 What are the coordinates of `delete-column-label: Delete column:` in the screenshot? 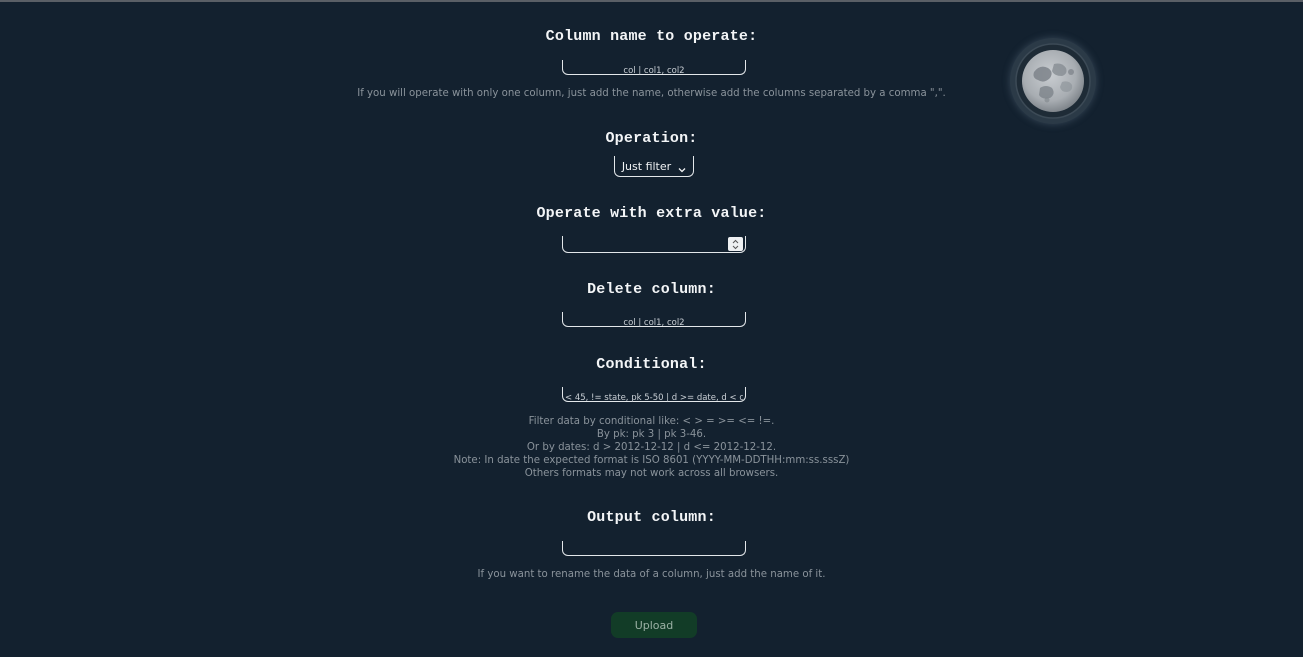 It's located at (651, 289).